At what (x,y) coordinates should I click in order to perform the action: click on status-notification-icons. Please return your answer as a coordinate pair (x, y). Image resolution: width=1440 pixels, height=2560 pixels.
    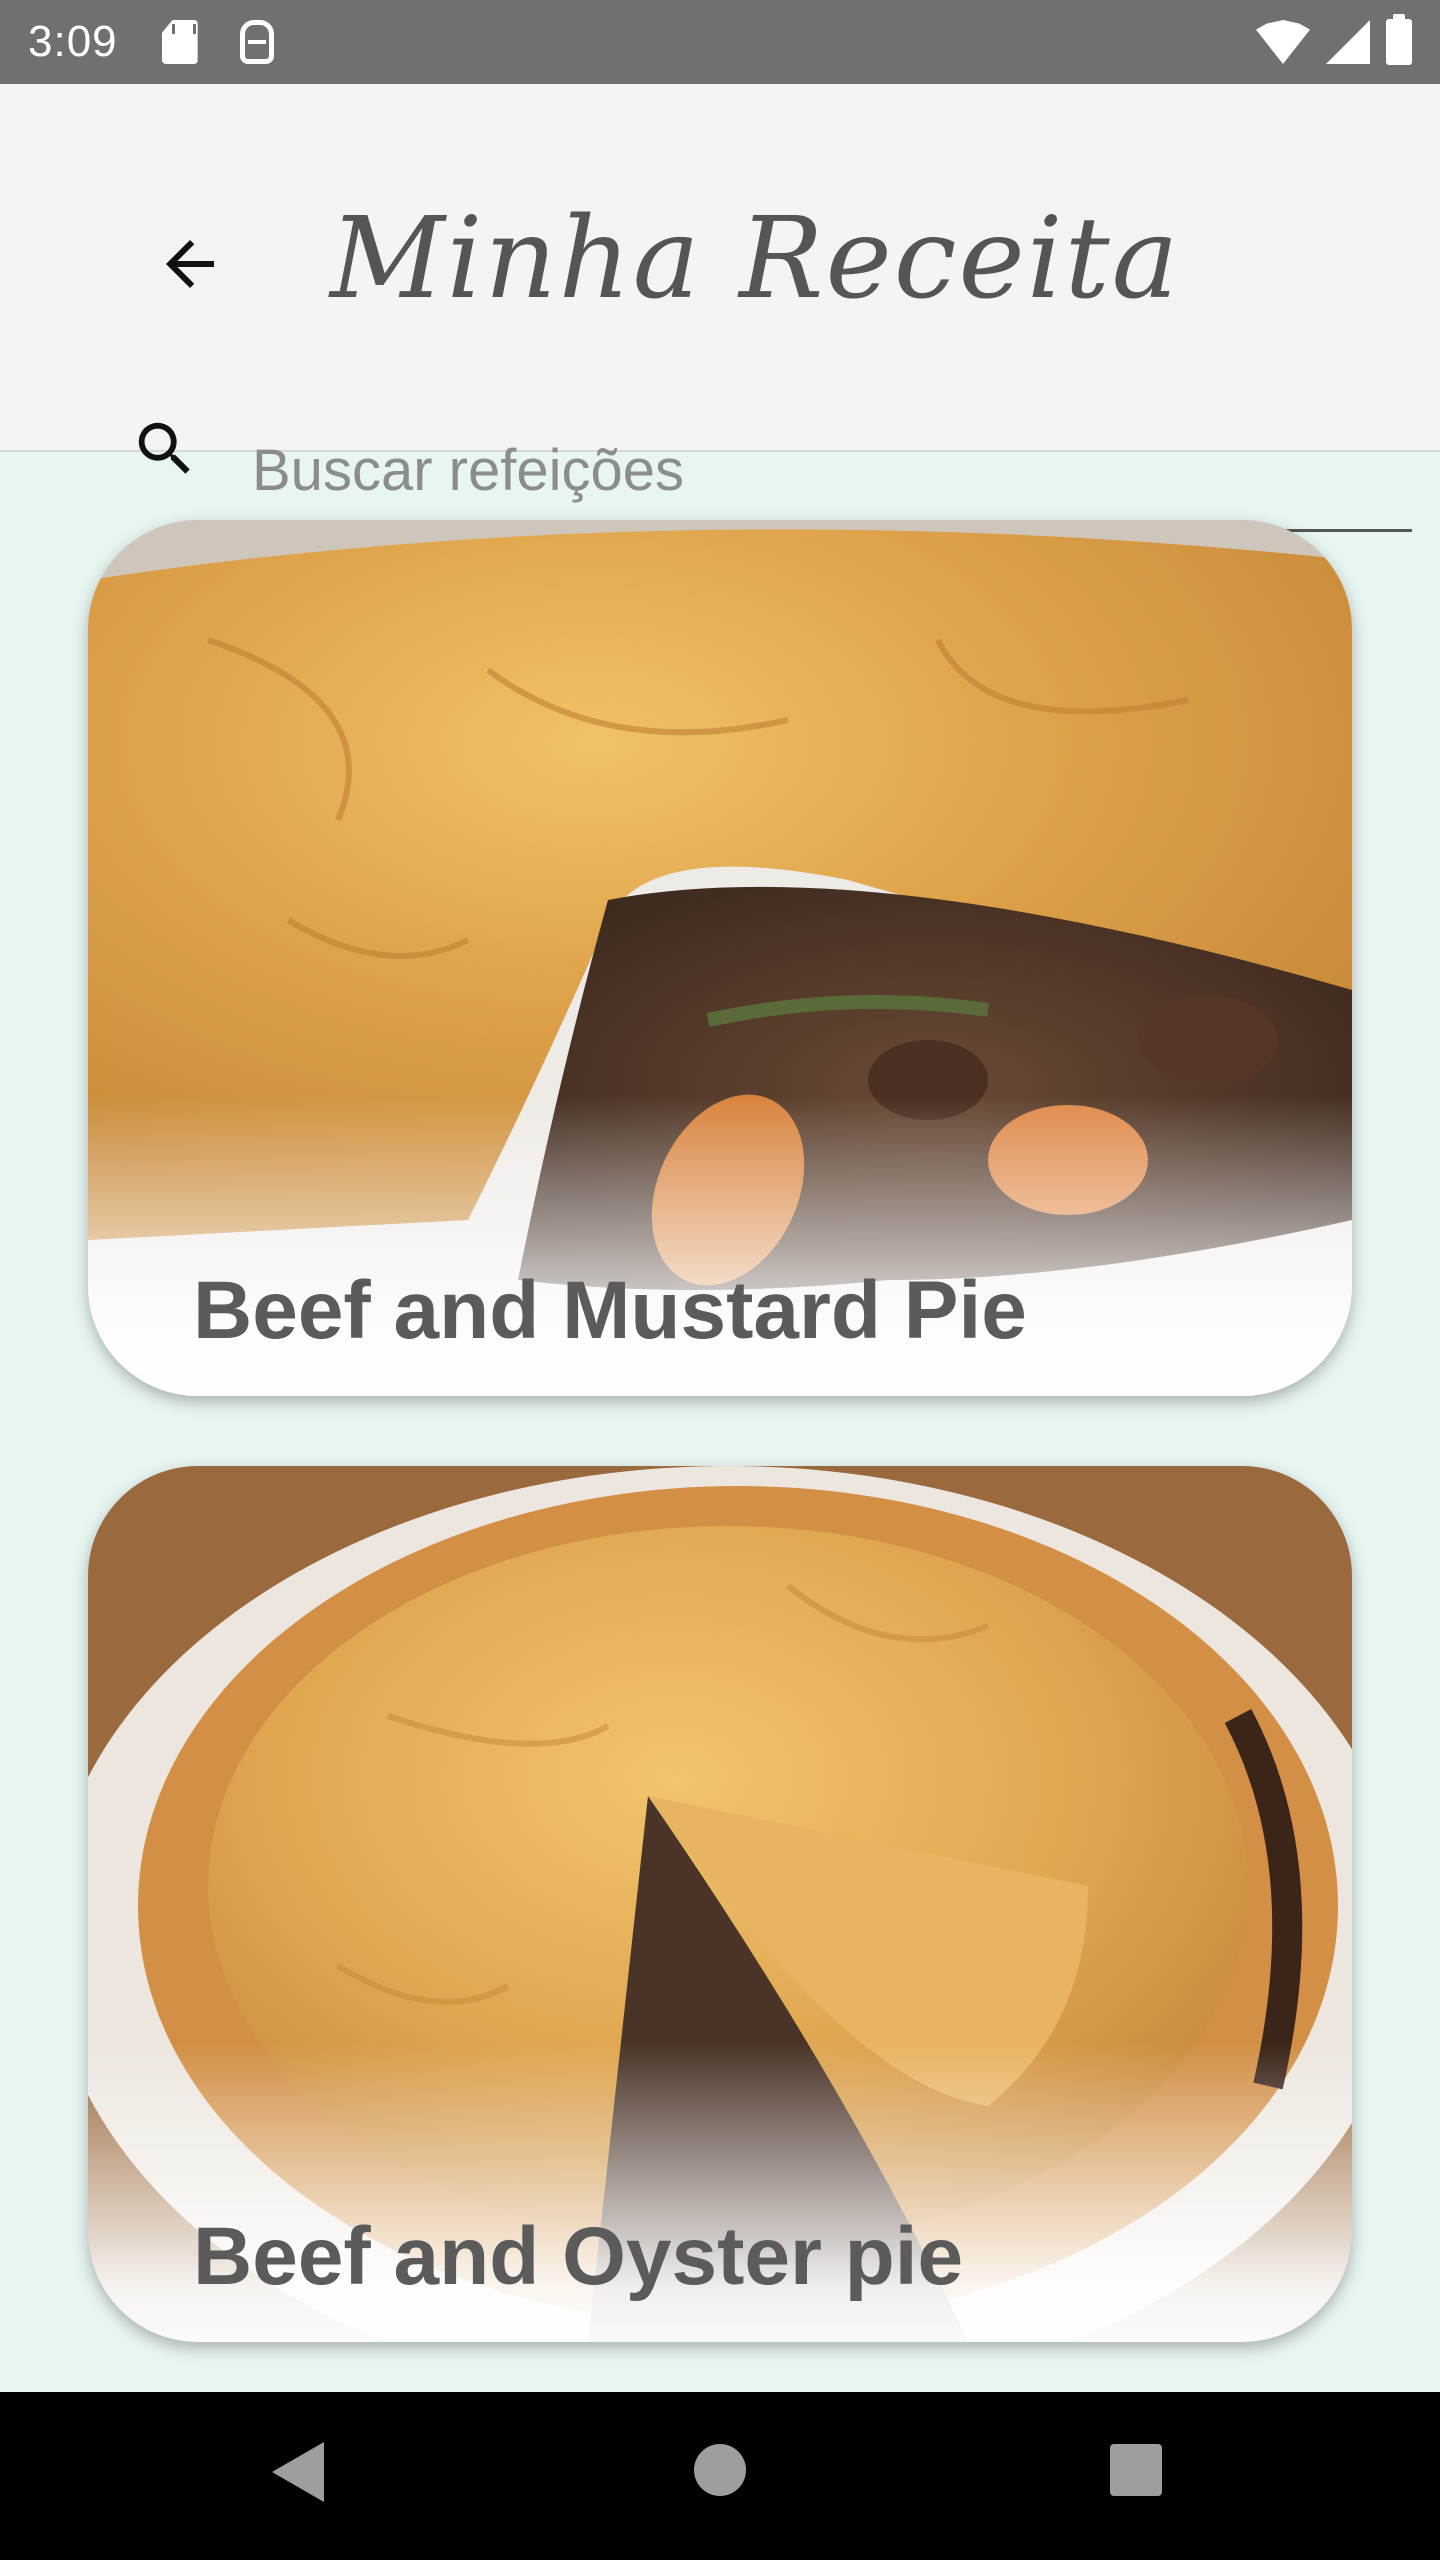
    Looking at the image, I should click on (217, 42).